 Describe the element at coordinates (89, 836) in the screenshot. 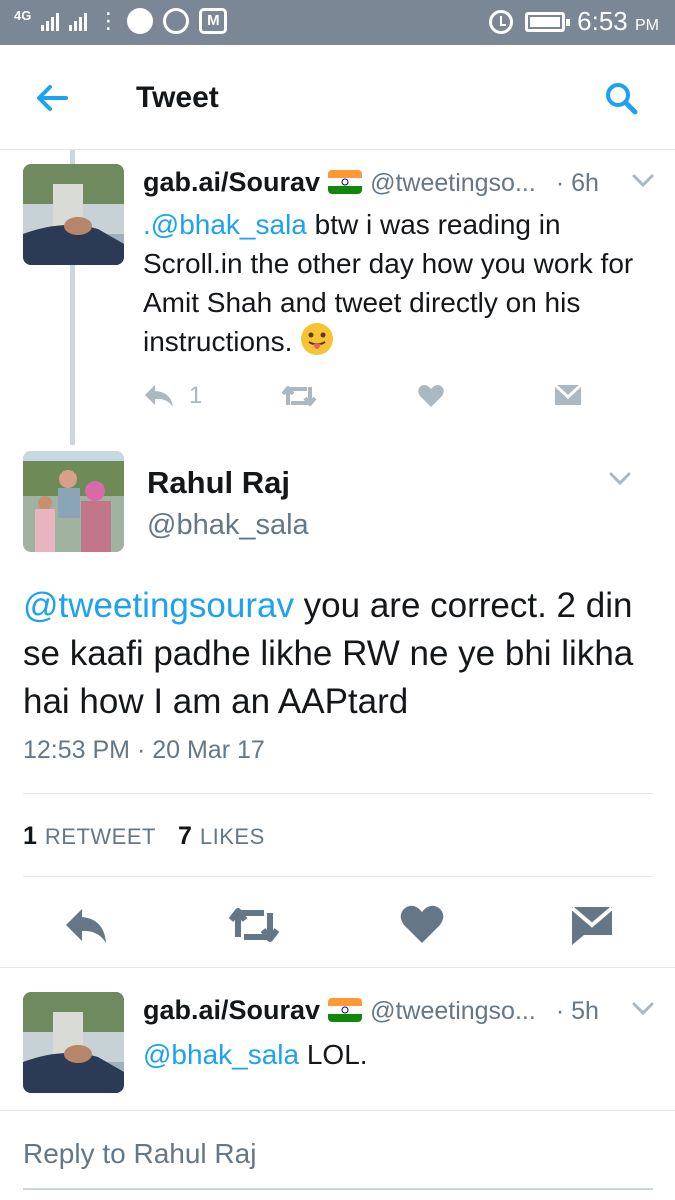

I see `retweet-stat: 1 RETWEET` at that location.